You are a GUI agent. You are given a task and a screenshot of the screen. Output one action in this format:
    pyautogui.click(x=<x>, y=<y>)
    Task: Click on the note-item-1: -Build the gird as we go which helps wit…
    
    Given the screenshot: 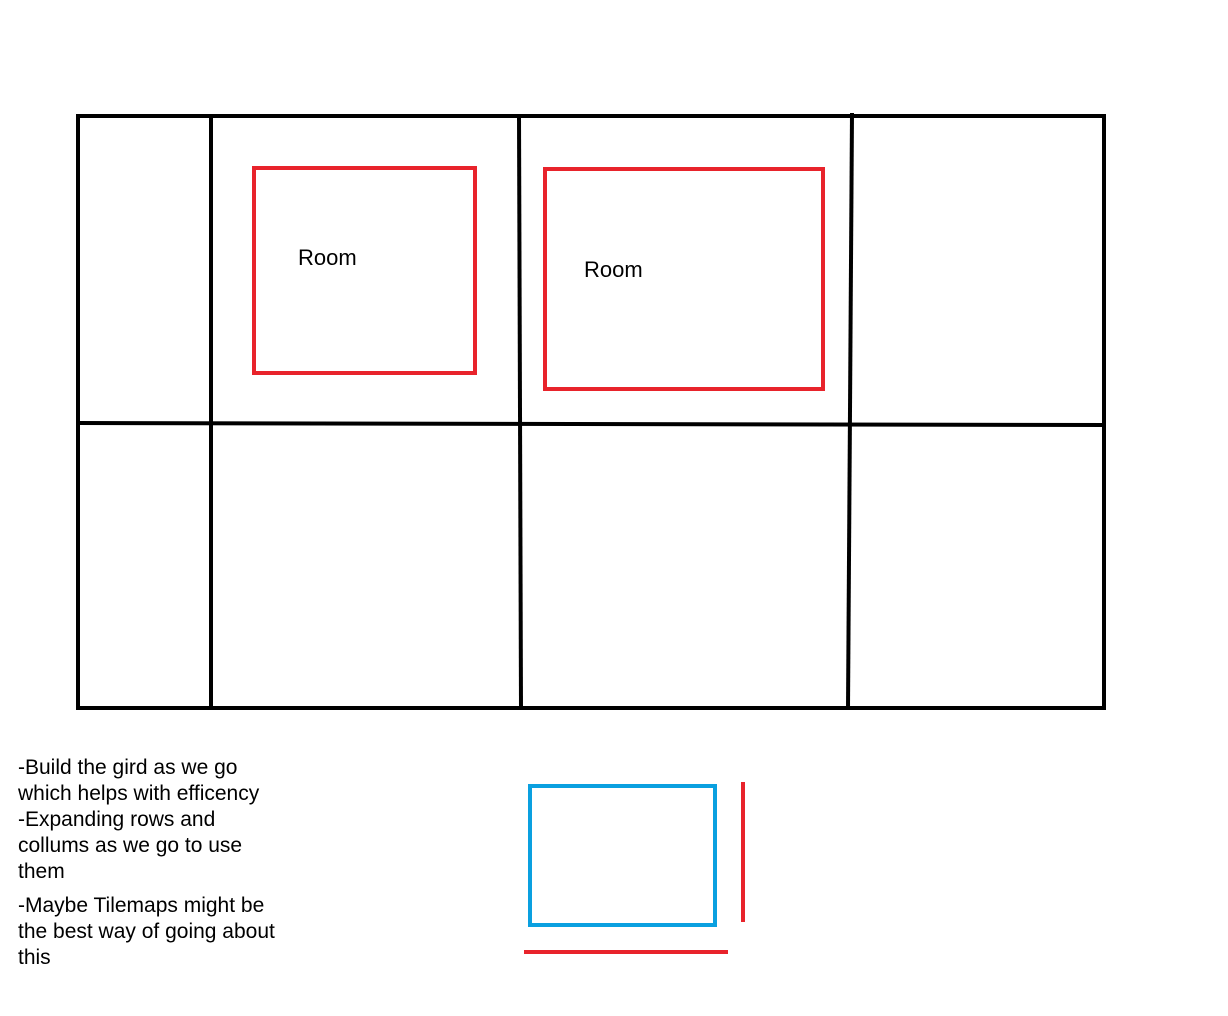 What is the action you would take?
    pyautogui.click(x=139, y=780)
    